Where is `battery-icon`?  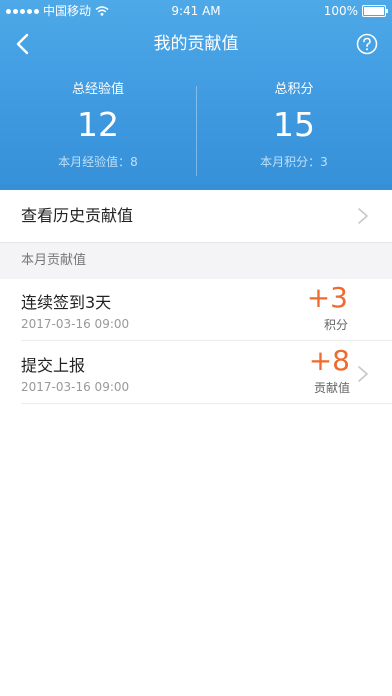
battery-icon is located at coordinates (375, 11).